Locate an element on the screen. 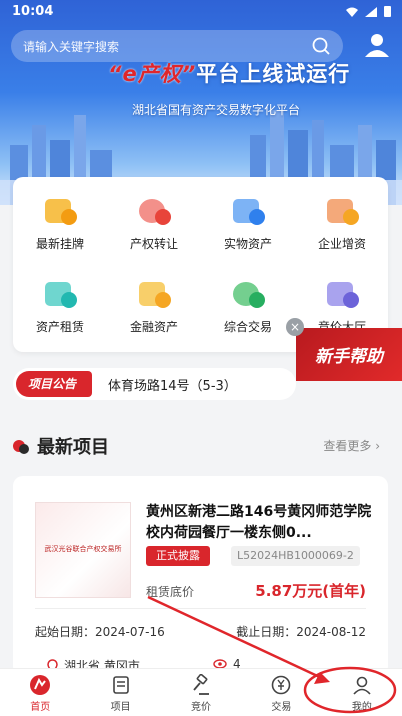 The height and width of the screenshot is (716, 402). projects-icon is located at coordinates (120, 685).